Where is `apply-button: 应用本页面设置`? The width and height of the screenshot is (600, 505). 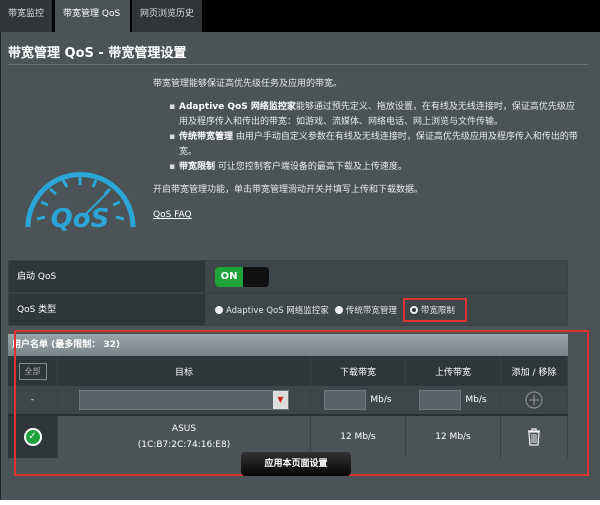 apply-button: 应用本页面设置 is located at coordinates (296, 464).